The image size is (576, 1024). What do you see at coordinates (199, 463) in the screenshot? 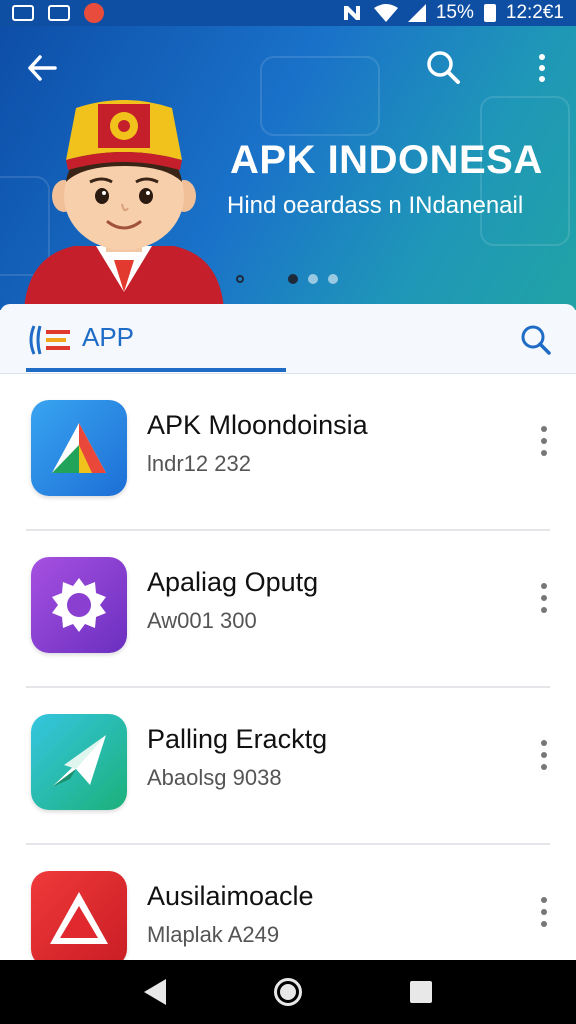
I see `app-meta: lndr12 232` at bounding box center [199, 463].